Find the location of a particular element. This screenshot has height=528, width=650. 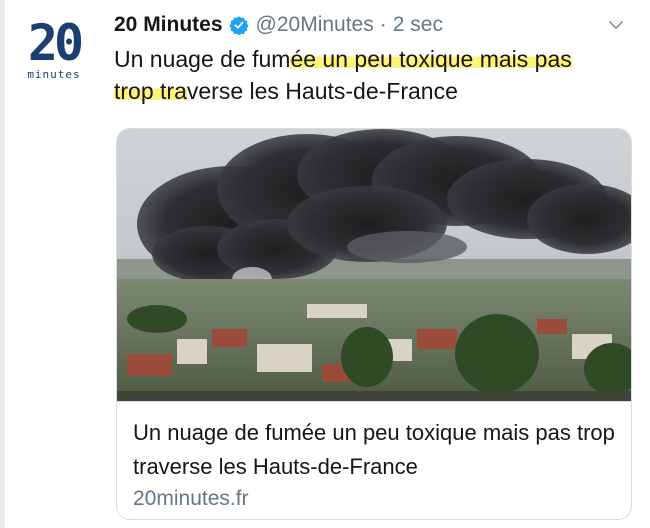

avatar: 20 minutes is located at coordinates (54, 52).